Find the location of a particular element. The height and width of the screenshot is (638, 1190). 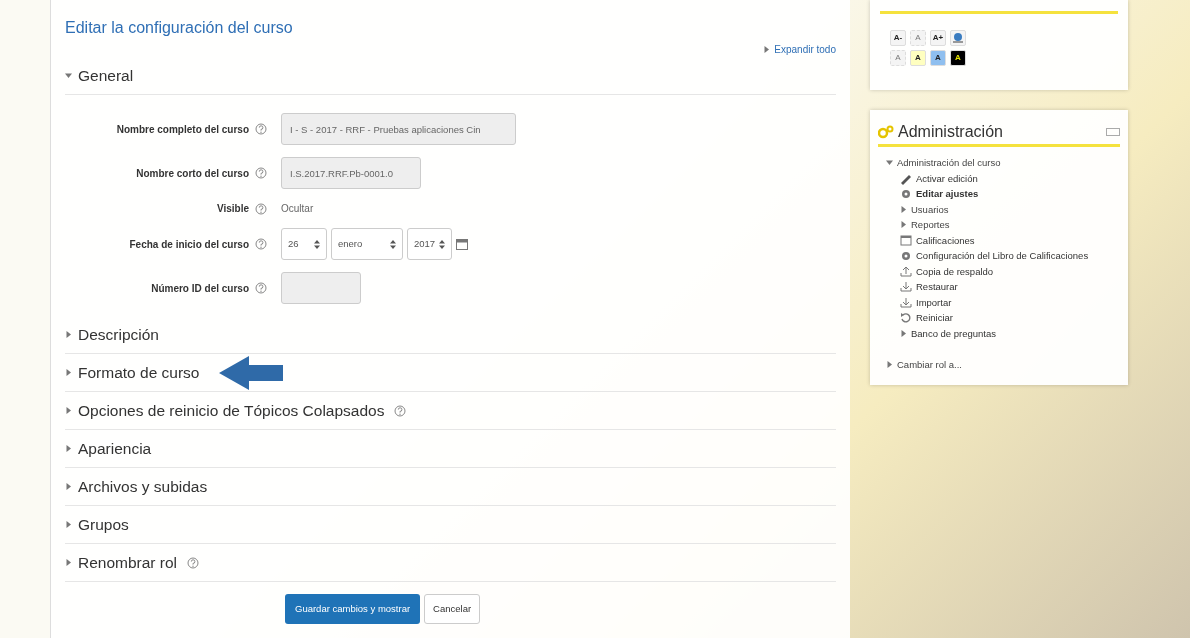

section-title: Descripción is located at coordinates (118, 334).